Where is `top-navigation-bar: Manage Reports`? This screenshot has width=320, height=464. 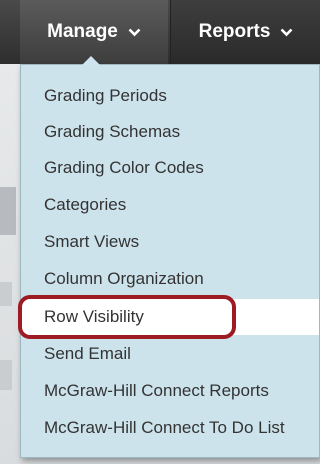
top-navigation-bar: Manage Reports is located at coordinates (160, 32).